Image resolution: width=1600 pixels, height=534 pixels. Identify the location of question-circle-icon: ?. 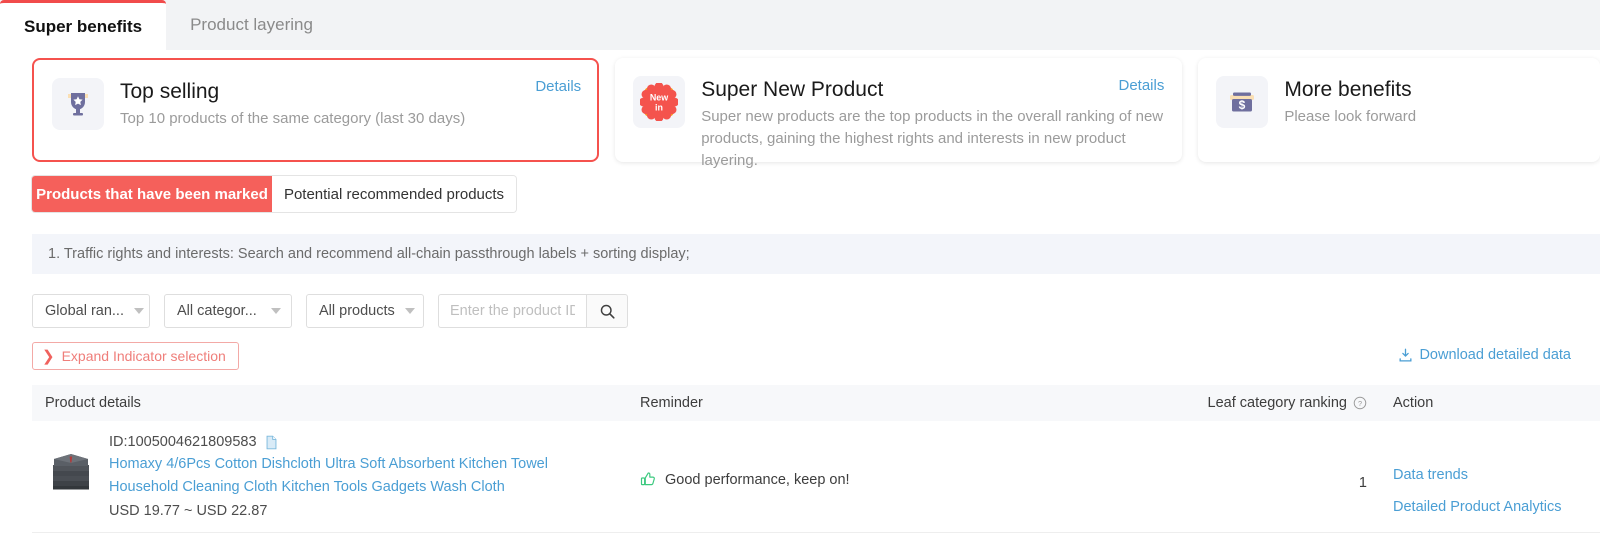
(1360, 403).